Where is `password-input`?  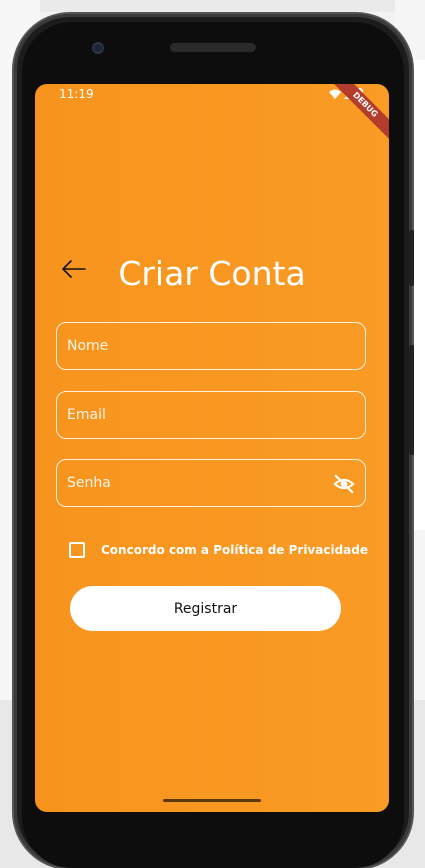
password-input is located at coordinates (211, 483).